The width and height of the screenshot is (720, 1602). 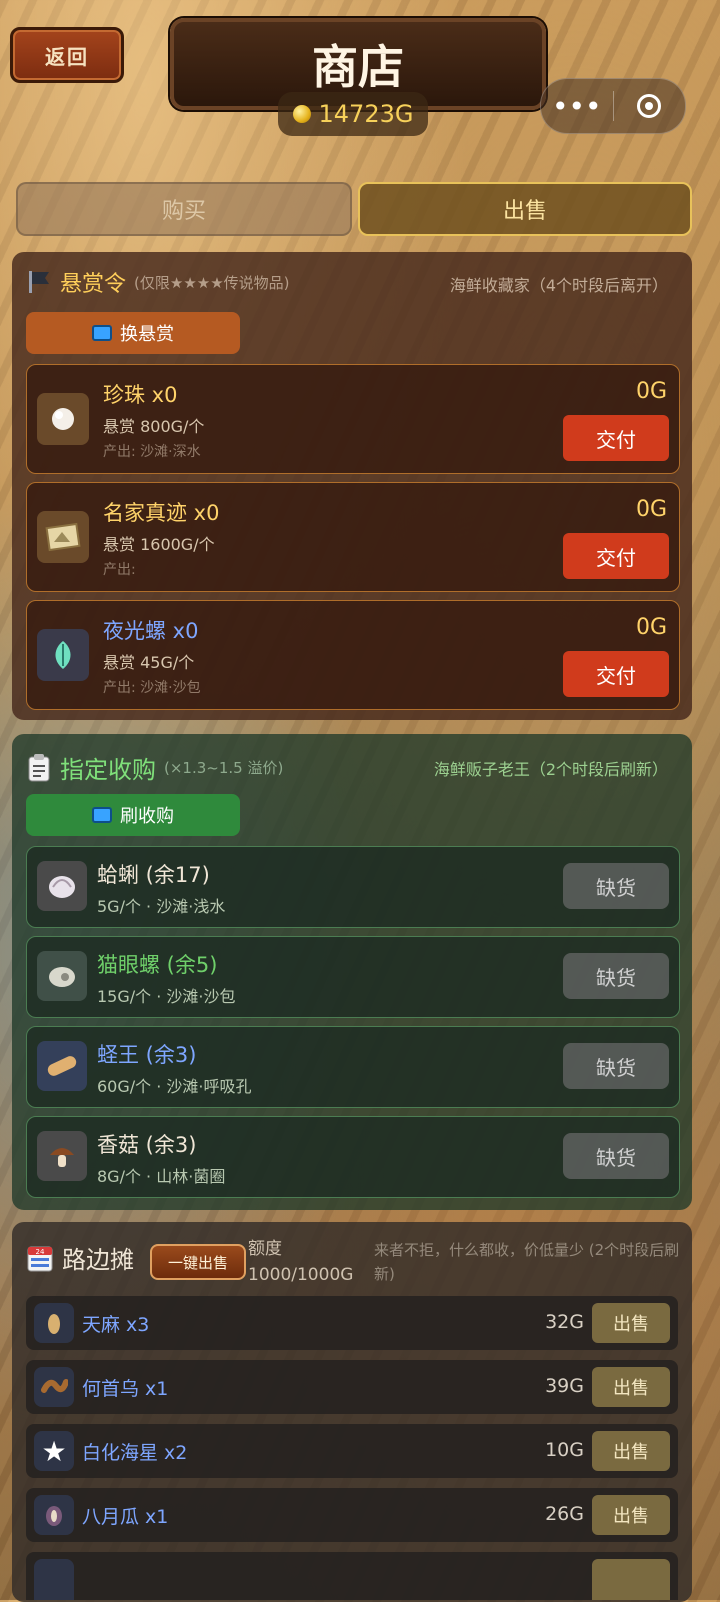 I want to click on purchase-item-detail: 8G/个 · 山林·菌圈, so click(x=161, y=1176).